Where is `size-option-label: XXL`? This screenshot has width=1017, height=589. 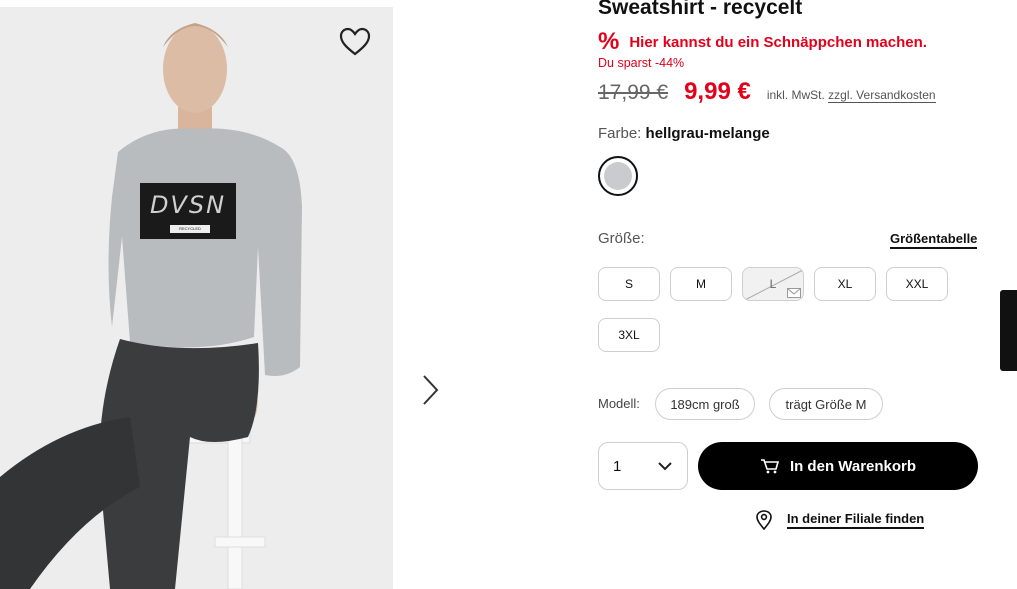 size-option-label: XXL is located at coordinates (917, 284).